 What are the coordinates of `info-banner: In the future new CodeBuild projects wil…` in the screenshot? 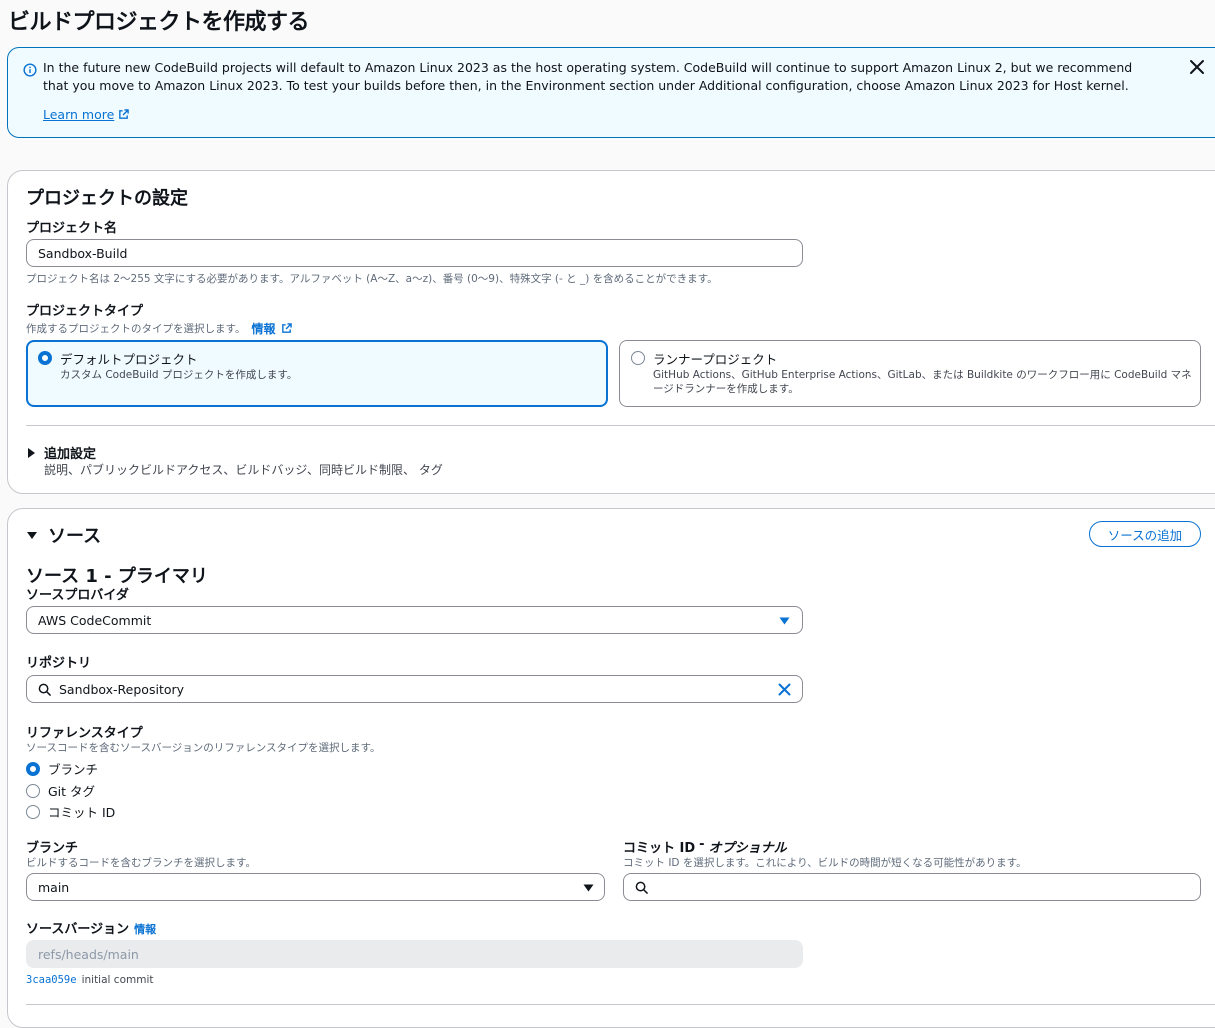 It's located at (611, 92).